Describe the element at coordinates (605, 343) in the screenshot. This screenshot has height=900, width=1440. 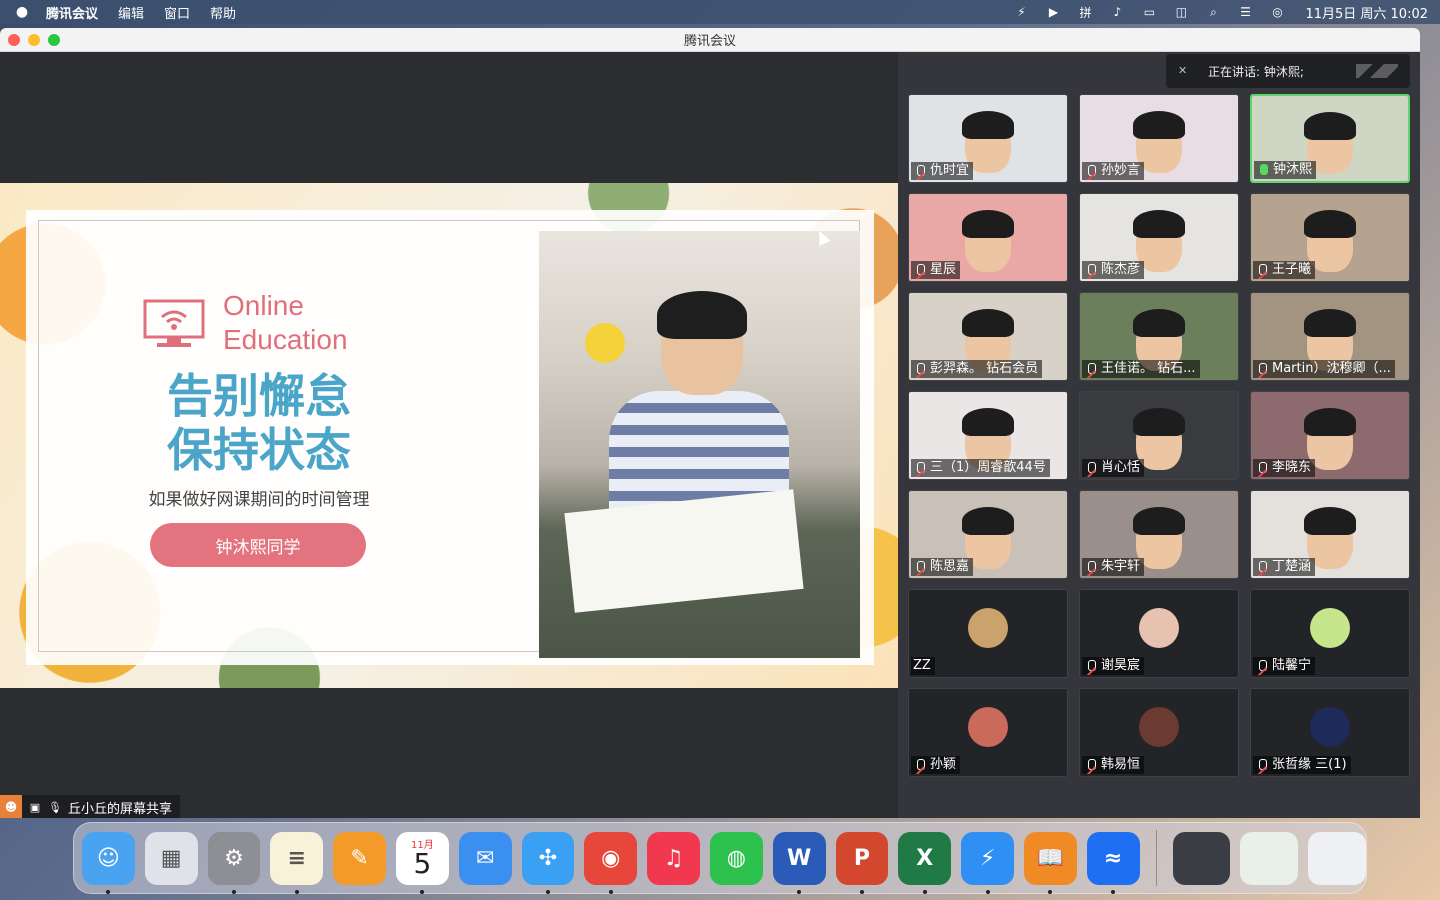
I see `toy-figure` at that location.